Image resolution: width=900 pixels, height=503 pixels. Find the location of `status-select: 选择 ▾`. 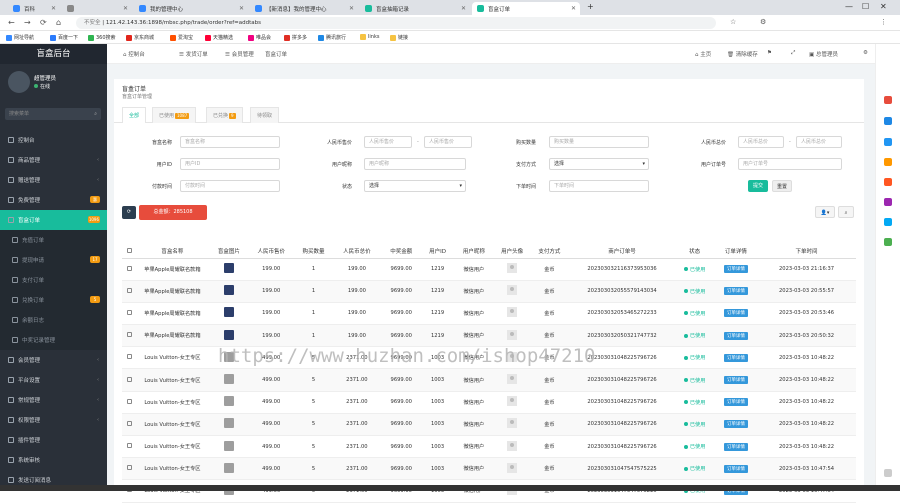

status-select: 选择 ▾ is located at coordinates (415, 186).